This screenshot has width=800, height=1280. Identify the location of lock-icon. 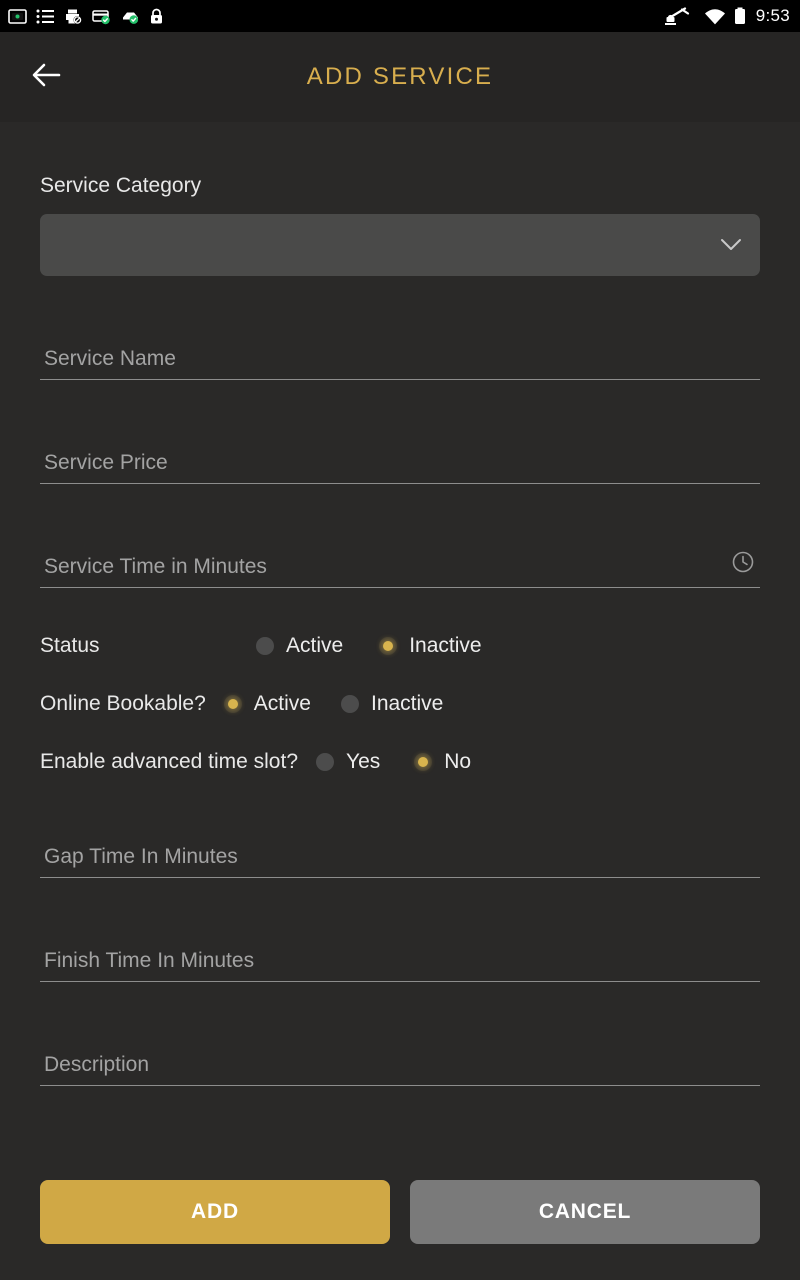
(156, 16).